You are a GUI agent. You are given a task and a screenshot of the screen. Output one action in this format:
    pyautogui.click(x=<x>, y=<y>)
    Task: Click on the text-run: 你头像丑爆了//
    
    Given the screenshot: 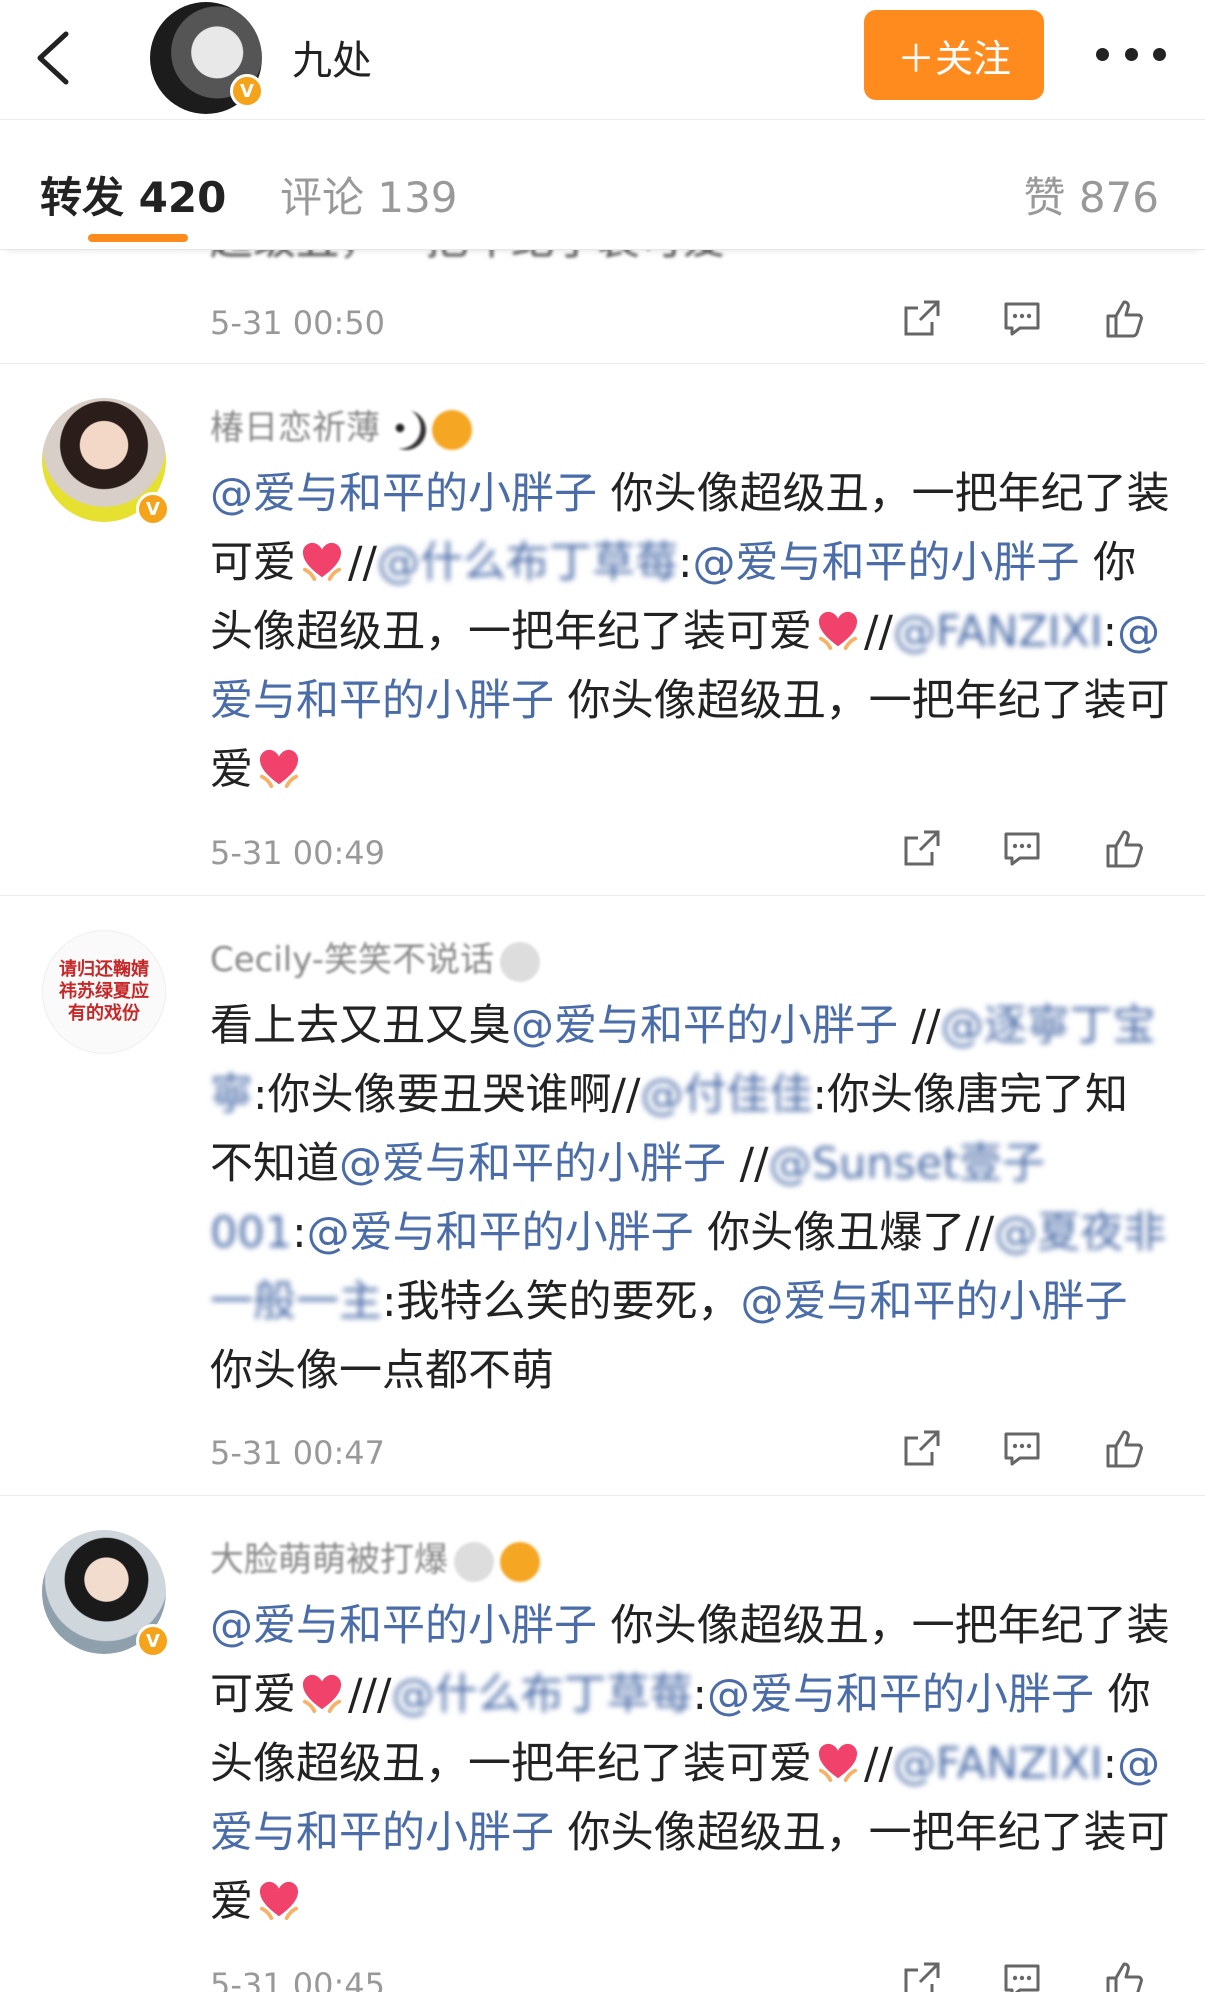 What is the action you would take?
    pyautogui.click(x=844, y=1233)
    